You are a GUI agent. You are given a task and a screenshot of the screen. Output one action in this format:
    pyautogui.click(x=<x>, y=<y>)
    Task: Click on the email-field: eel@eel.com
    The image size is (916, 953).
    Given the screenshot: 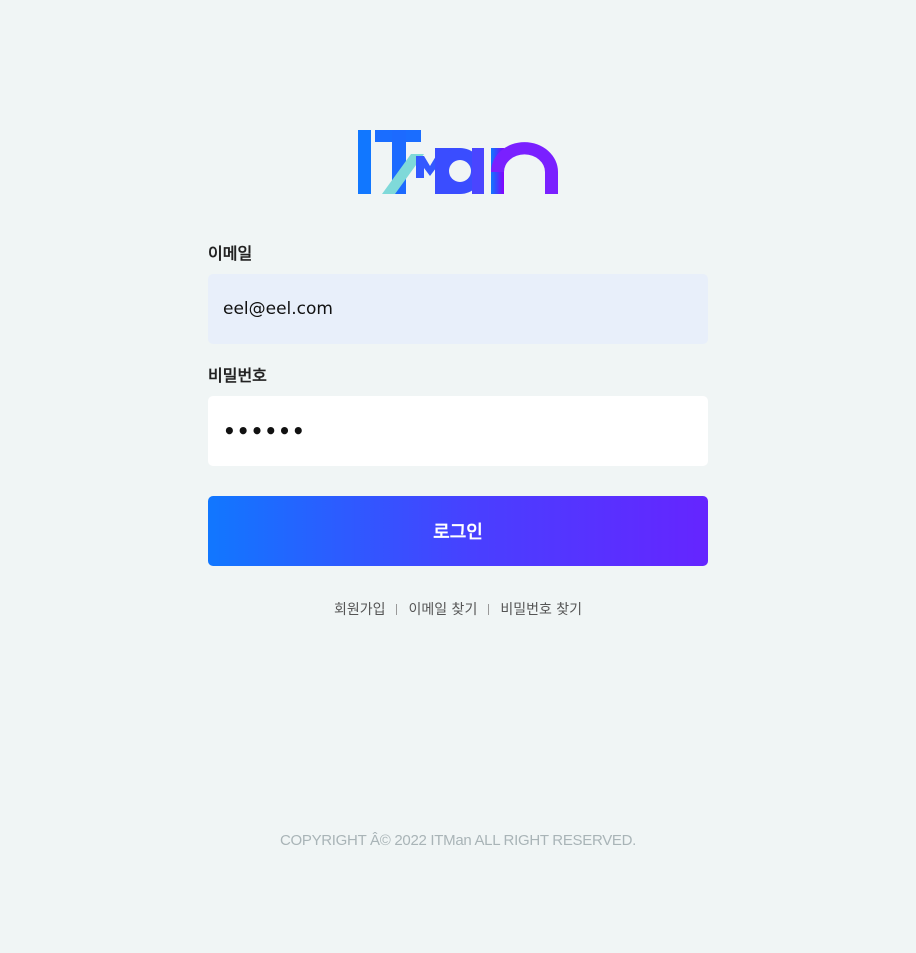 What is the action you would take?
    pyautogui.click(x=458, y=309)
    